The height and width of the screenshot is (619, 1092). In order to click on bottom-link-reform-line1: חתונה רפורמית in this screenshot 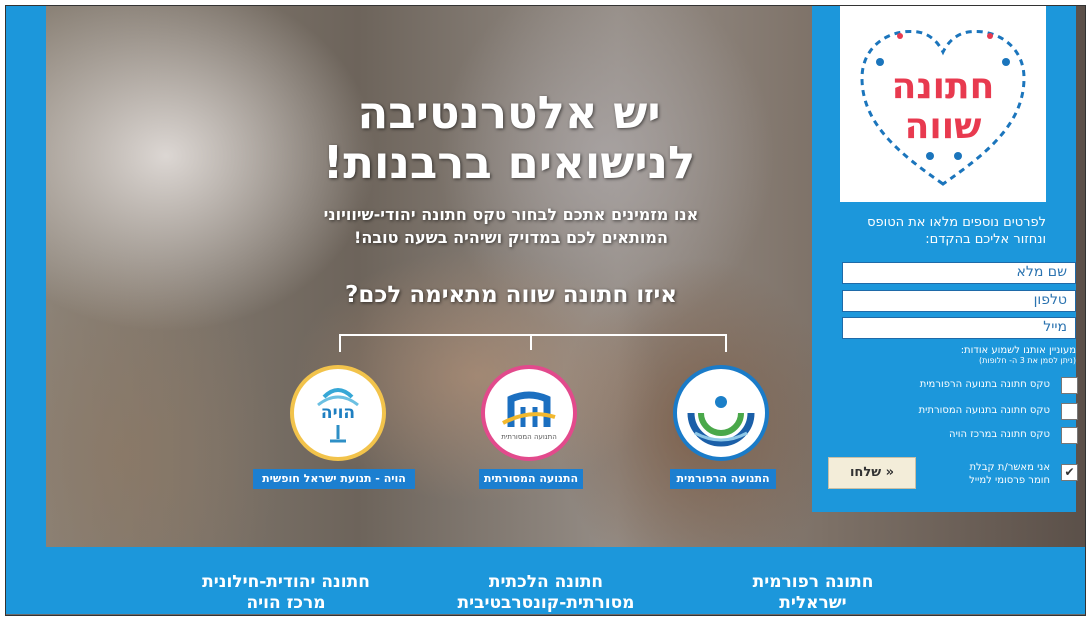, I will do `click(813, 582)`.